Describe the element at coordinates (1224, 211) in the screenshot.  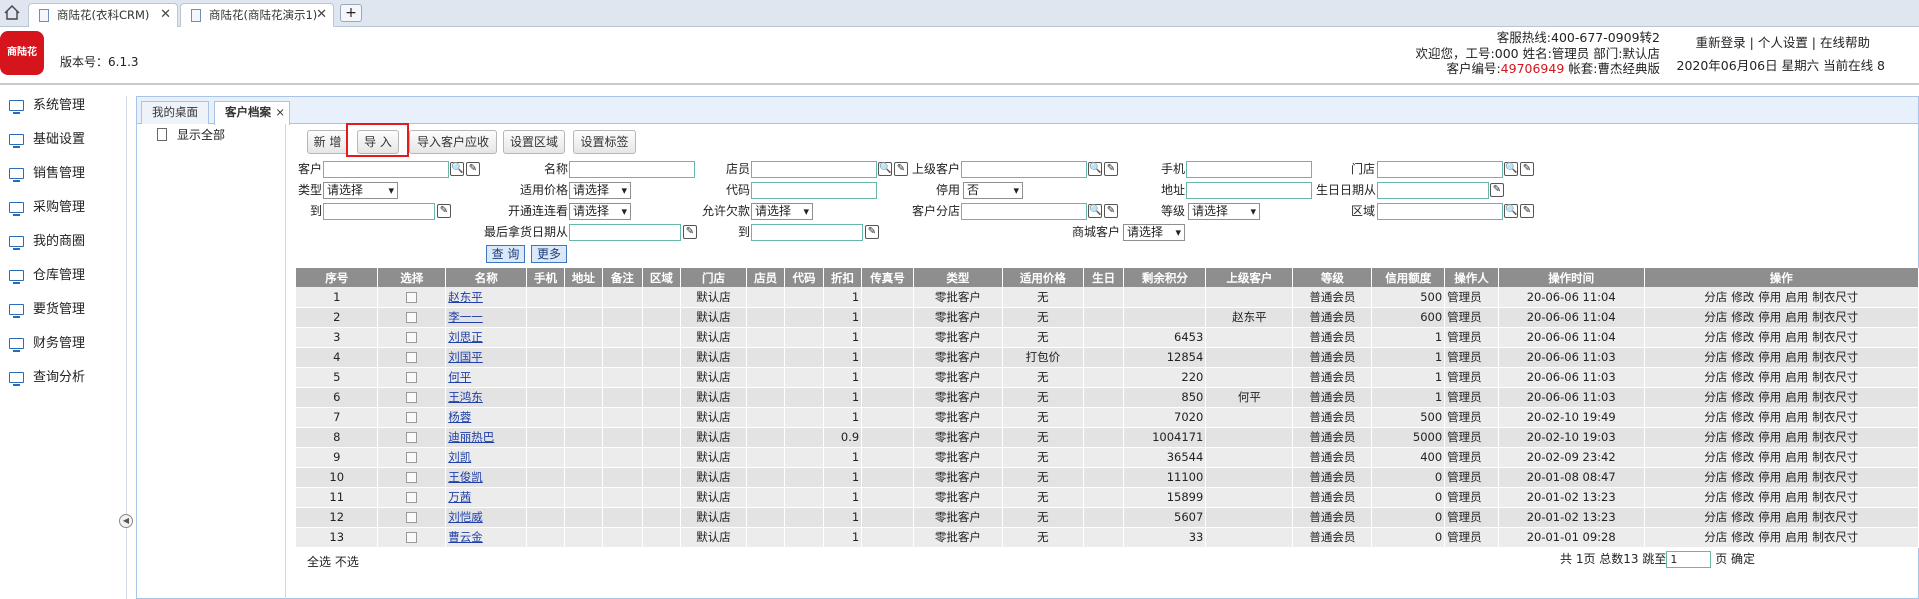
I see `level-select: 请选择` at that location.